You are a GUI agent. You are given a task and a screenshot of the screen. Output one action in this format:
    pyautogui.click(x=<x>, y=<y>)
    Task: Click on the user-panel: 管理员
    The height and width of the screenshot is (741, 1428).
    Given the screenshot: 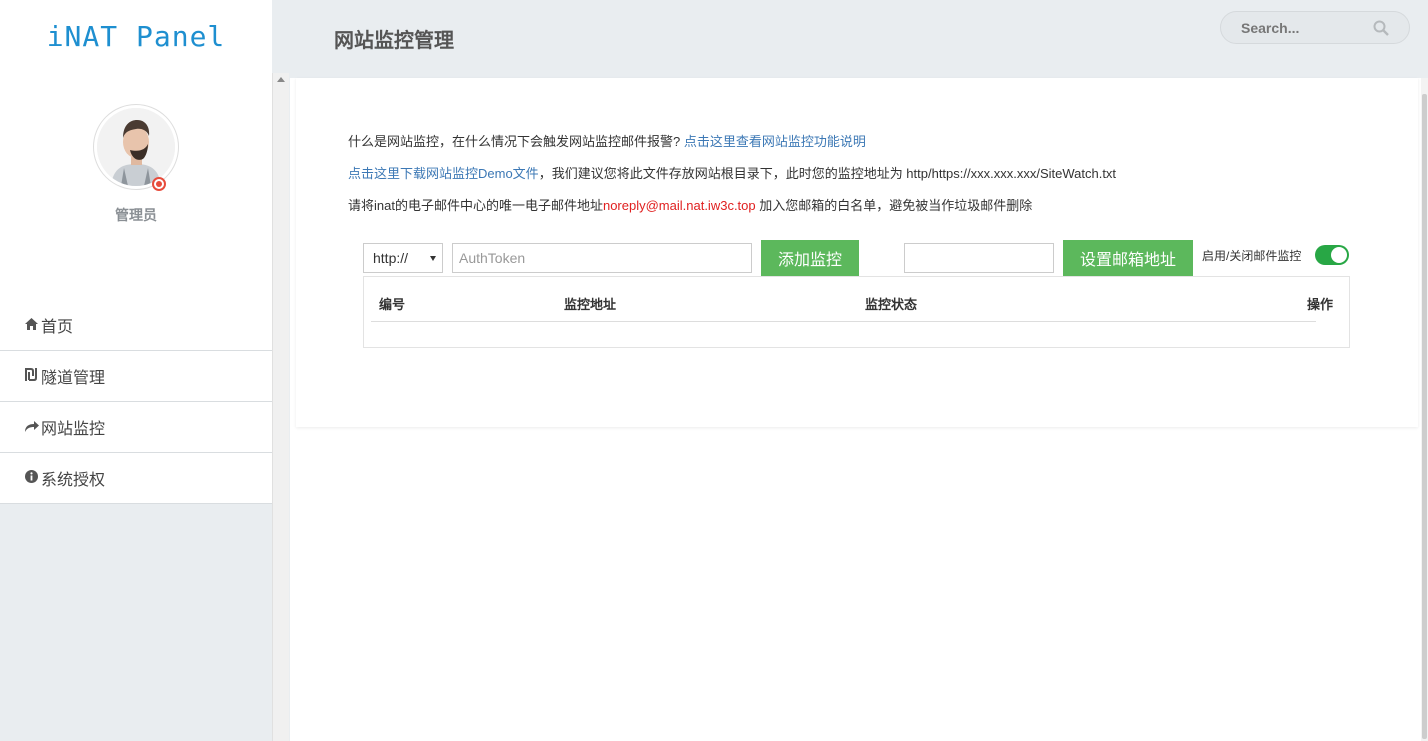 What is the action you would take?
    pyautogui.click(x=136, y=186)
    